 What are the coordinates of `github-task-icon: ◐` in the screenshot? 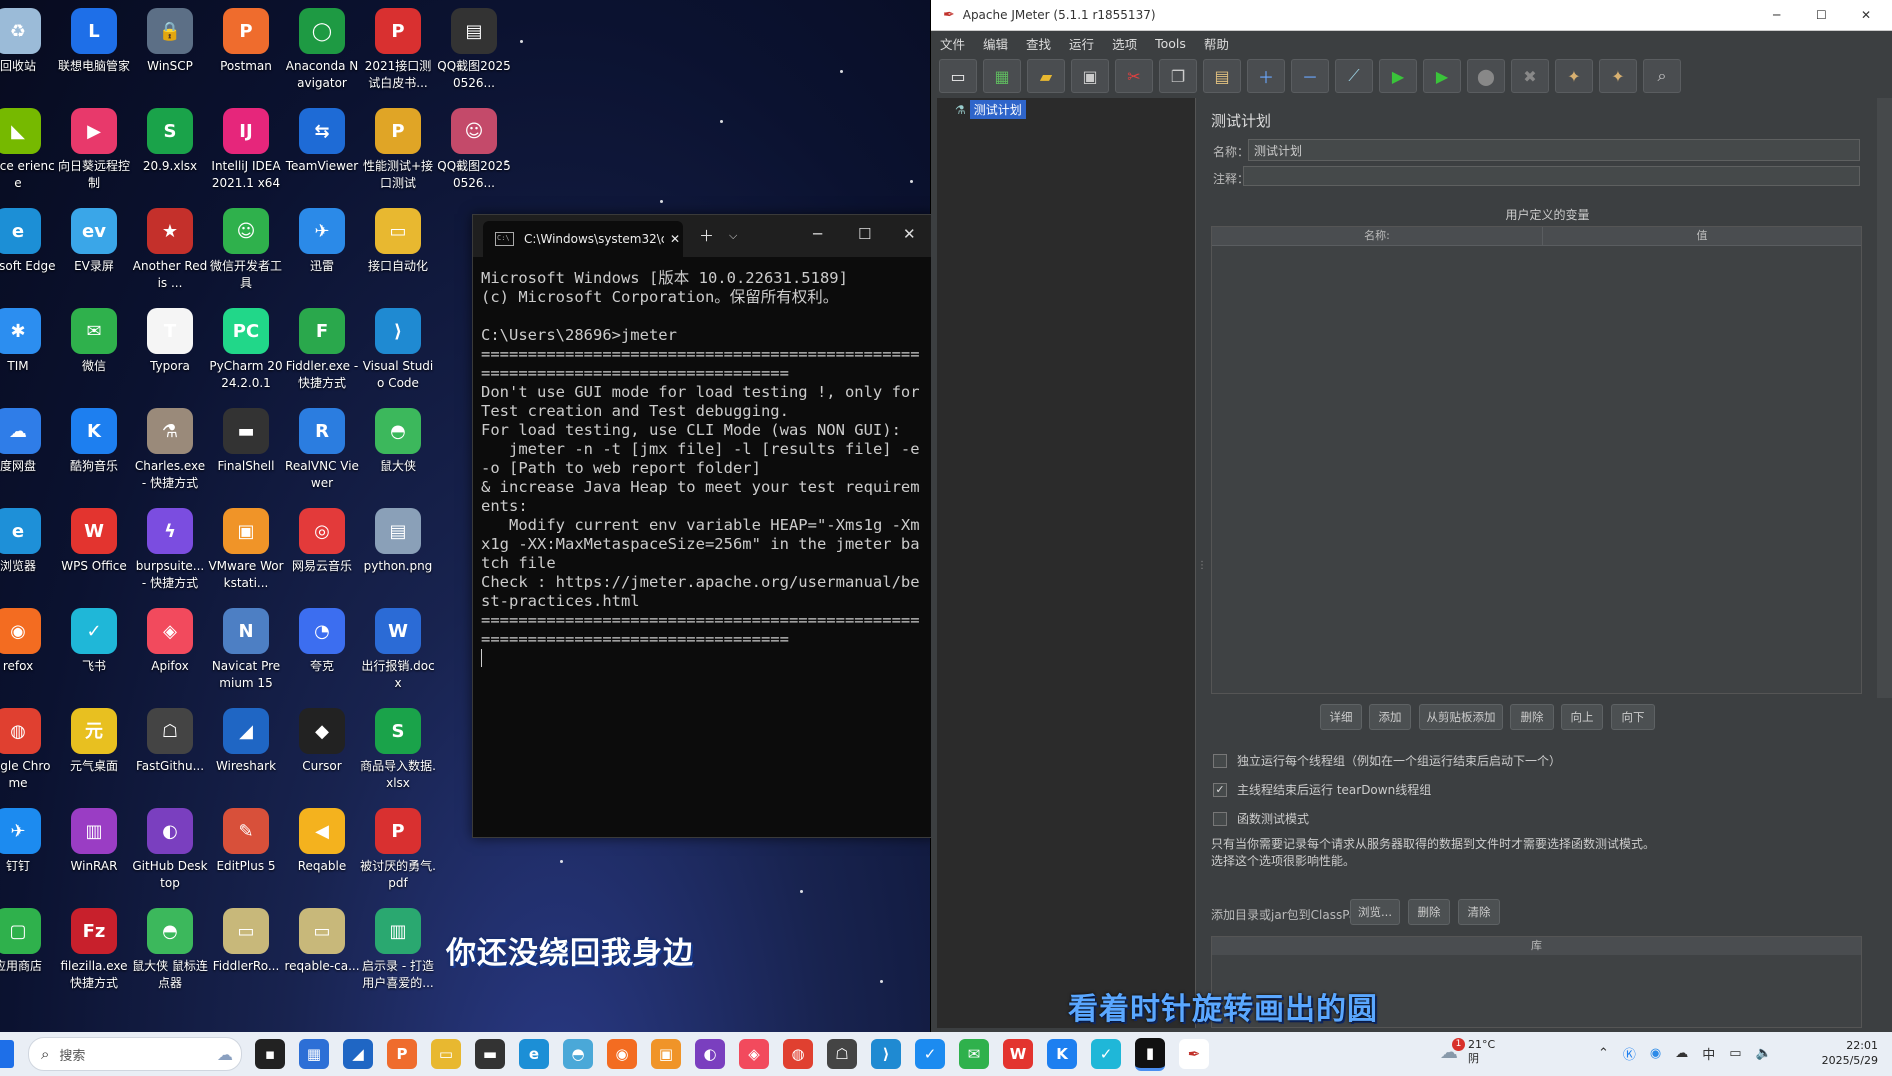 It's located at (710, 1054).